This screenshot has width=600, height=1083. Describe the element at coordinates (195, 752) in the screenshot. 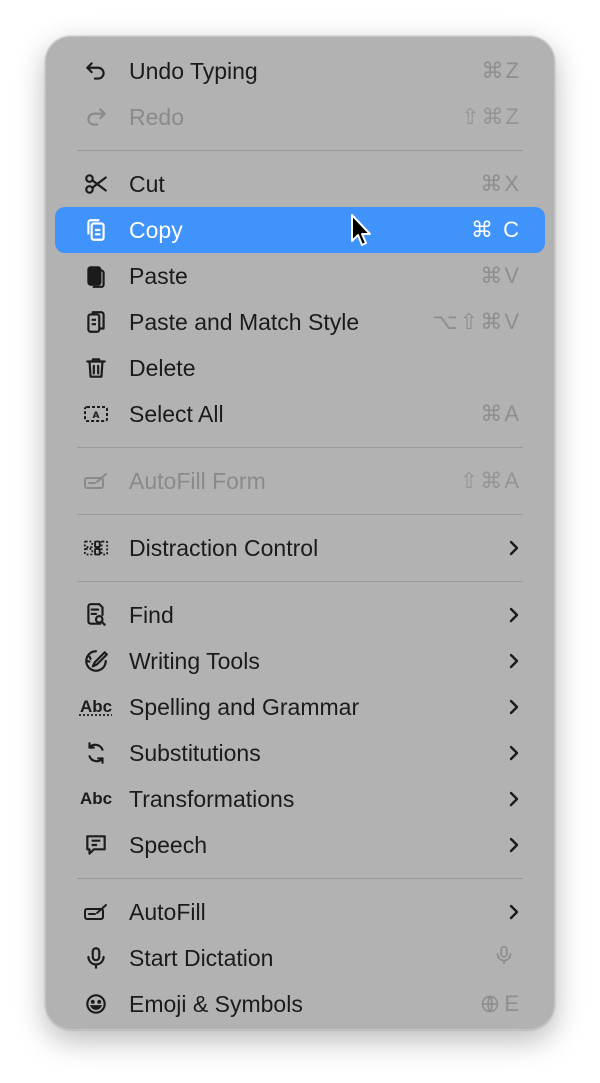

I see `menu-item-label: Substitutions` at that location.